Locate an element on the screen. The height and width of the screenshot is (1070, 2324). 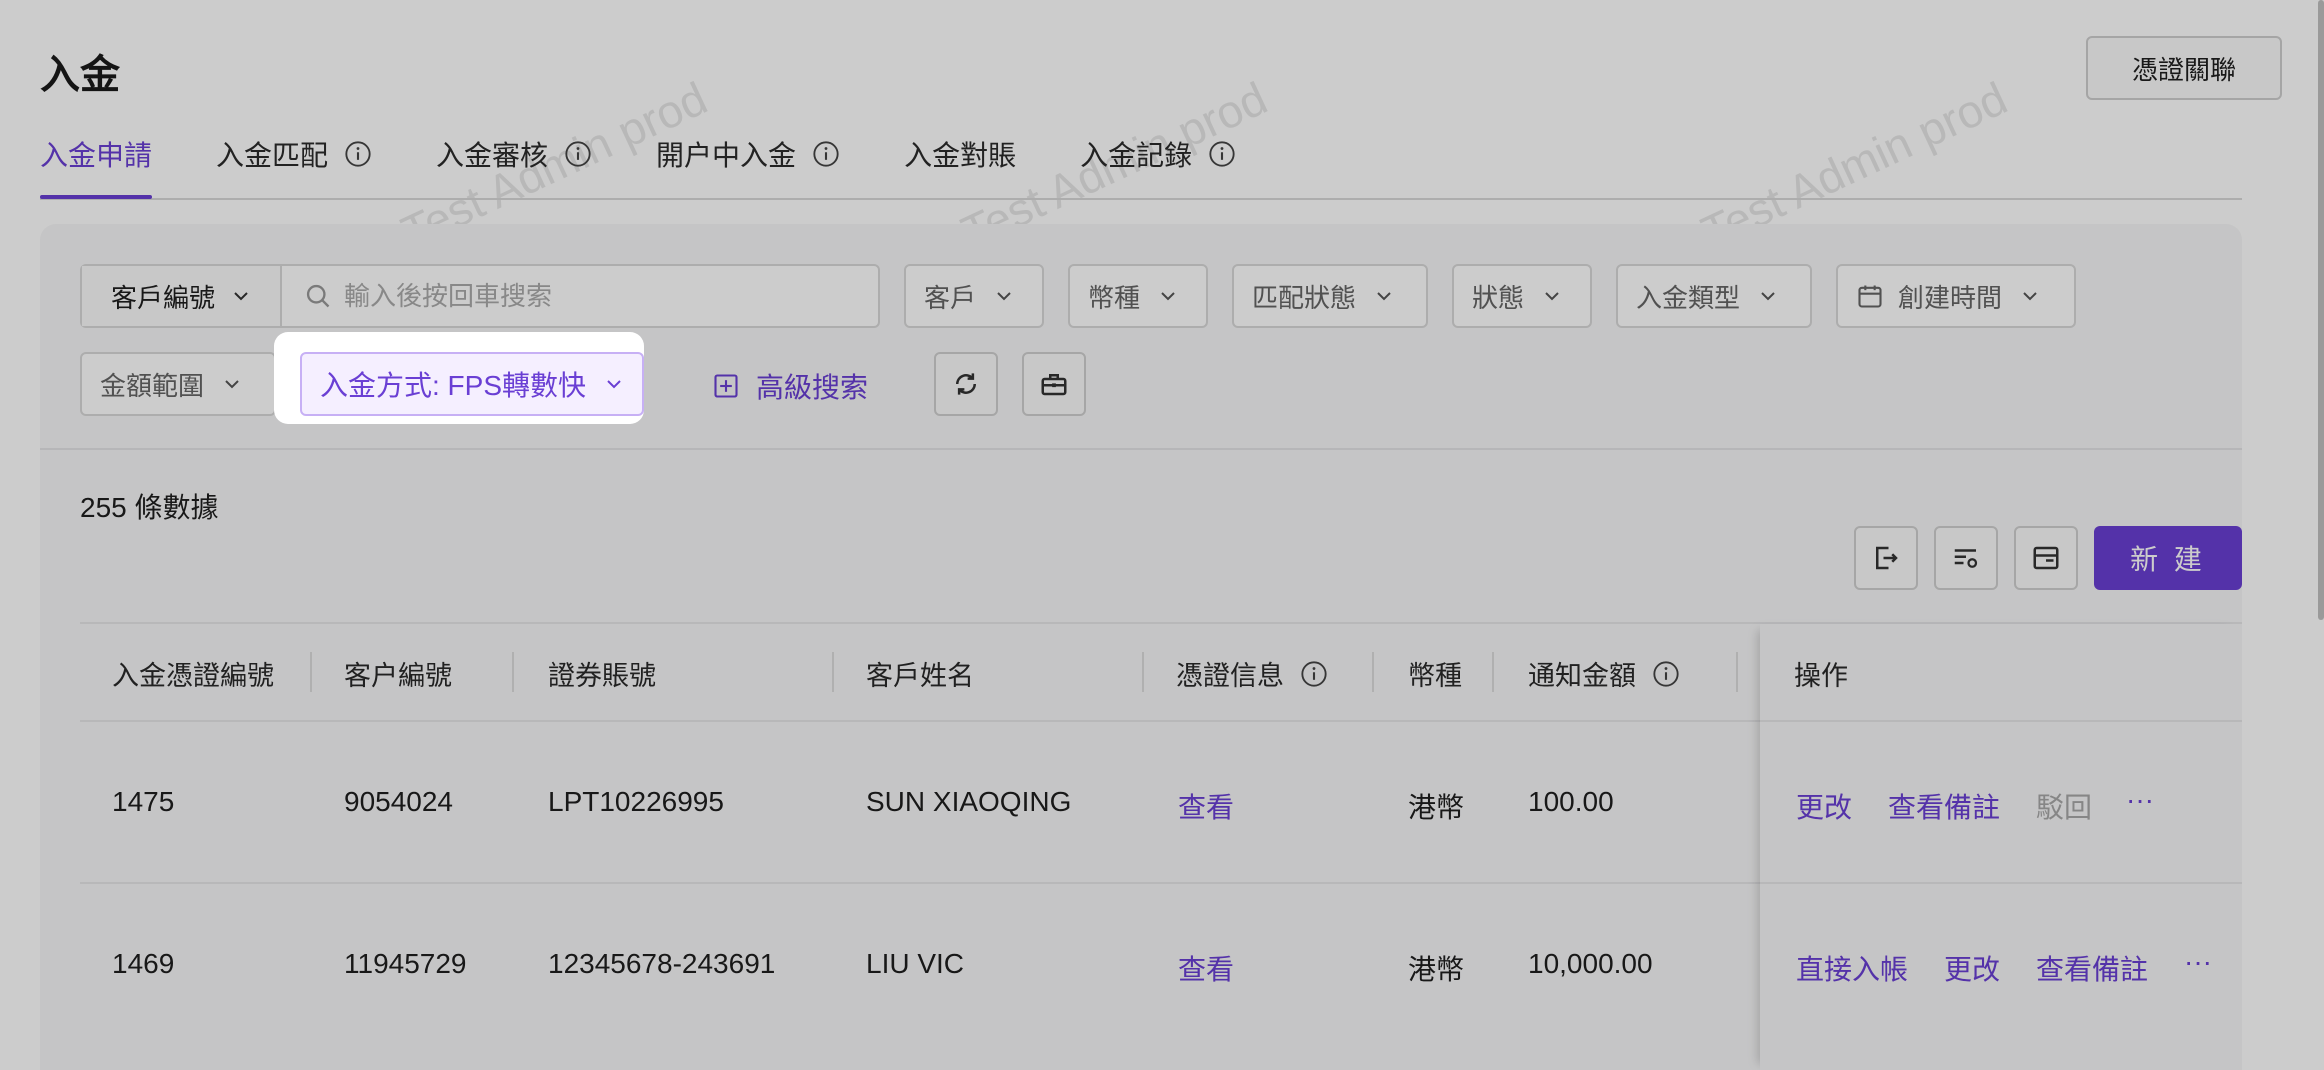
customer-filter: 客戶 is located at coordinates (974, 296).